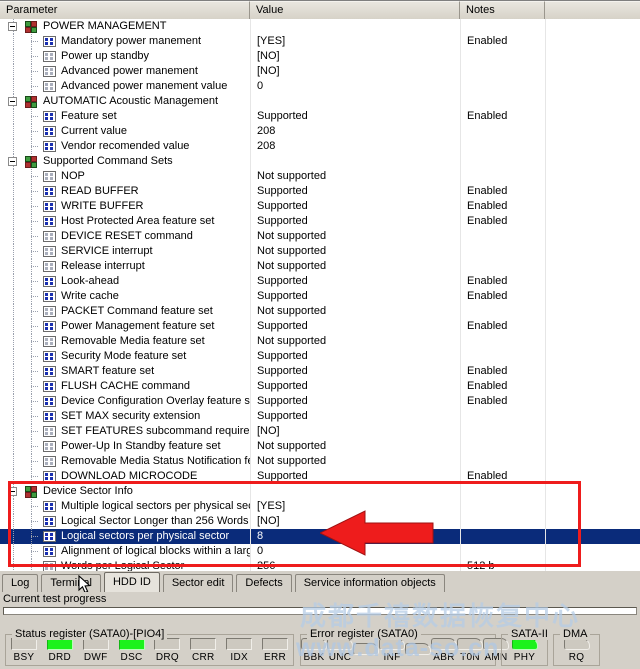 This screenshot has height=669, width=640. I want to click on tree-node: Device Sector Info, so click(79, 491).